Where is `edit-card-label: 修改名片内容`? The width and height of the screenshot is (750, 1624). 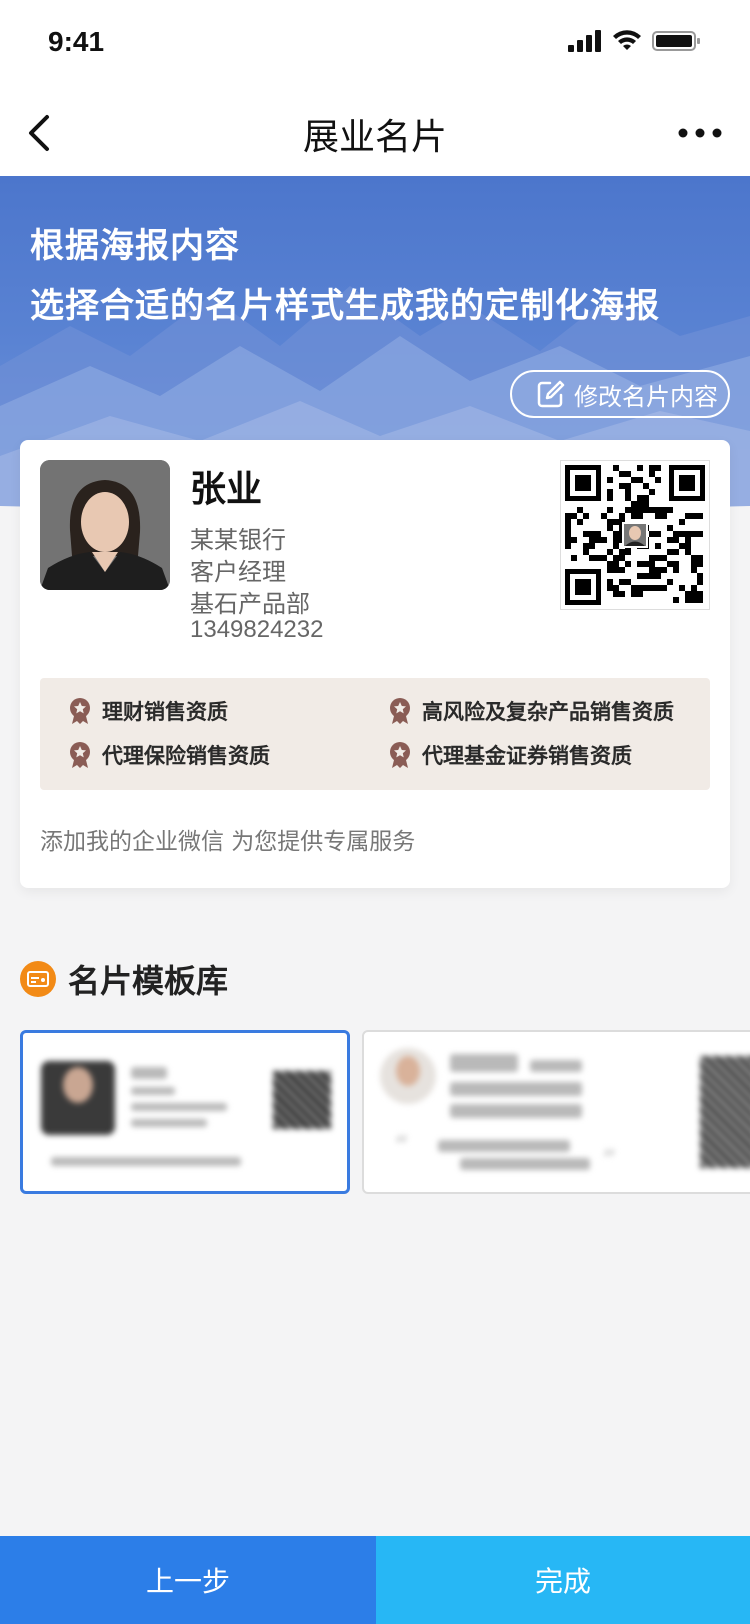
edit-card-label: 修改名片内容 is located at coordinates (646, 396).